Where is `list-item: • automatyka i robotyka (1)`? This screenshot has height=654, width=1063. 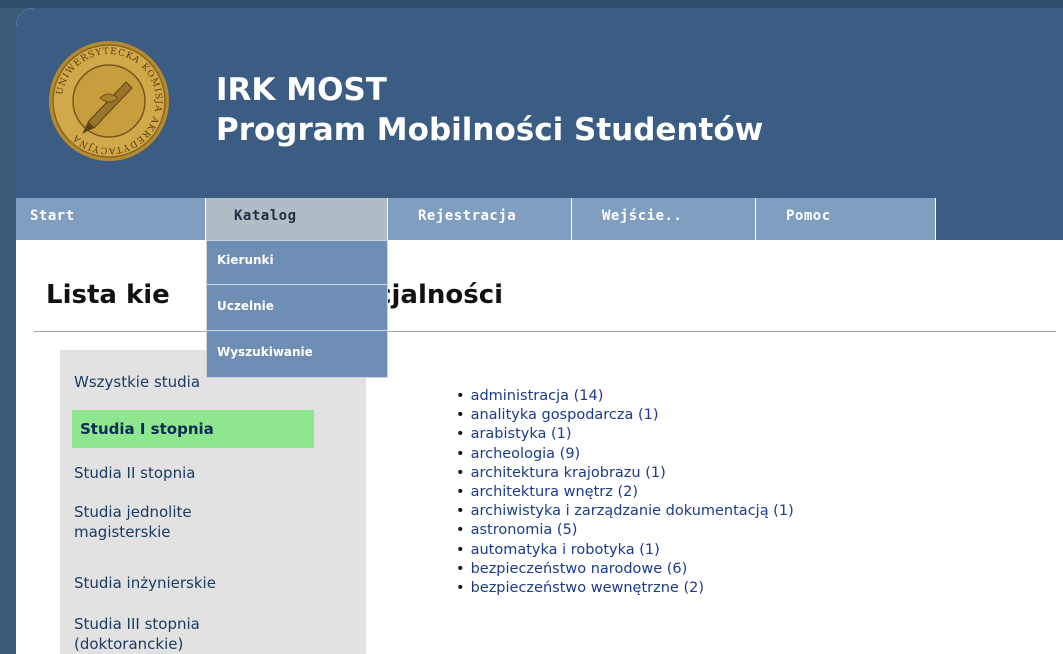 list-item: • automatyka i robotyka (1) is located at coordinates (625, 550).